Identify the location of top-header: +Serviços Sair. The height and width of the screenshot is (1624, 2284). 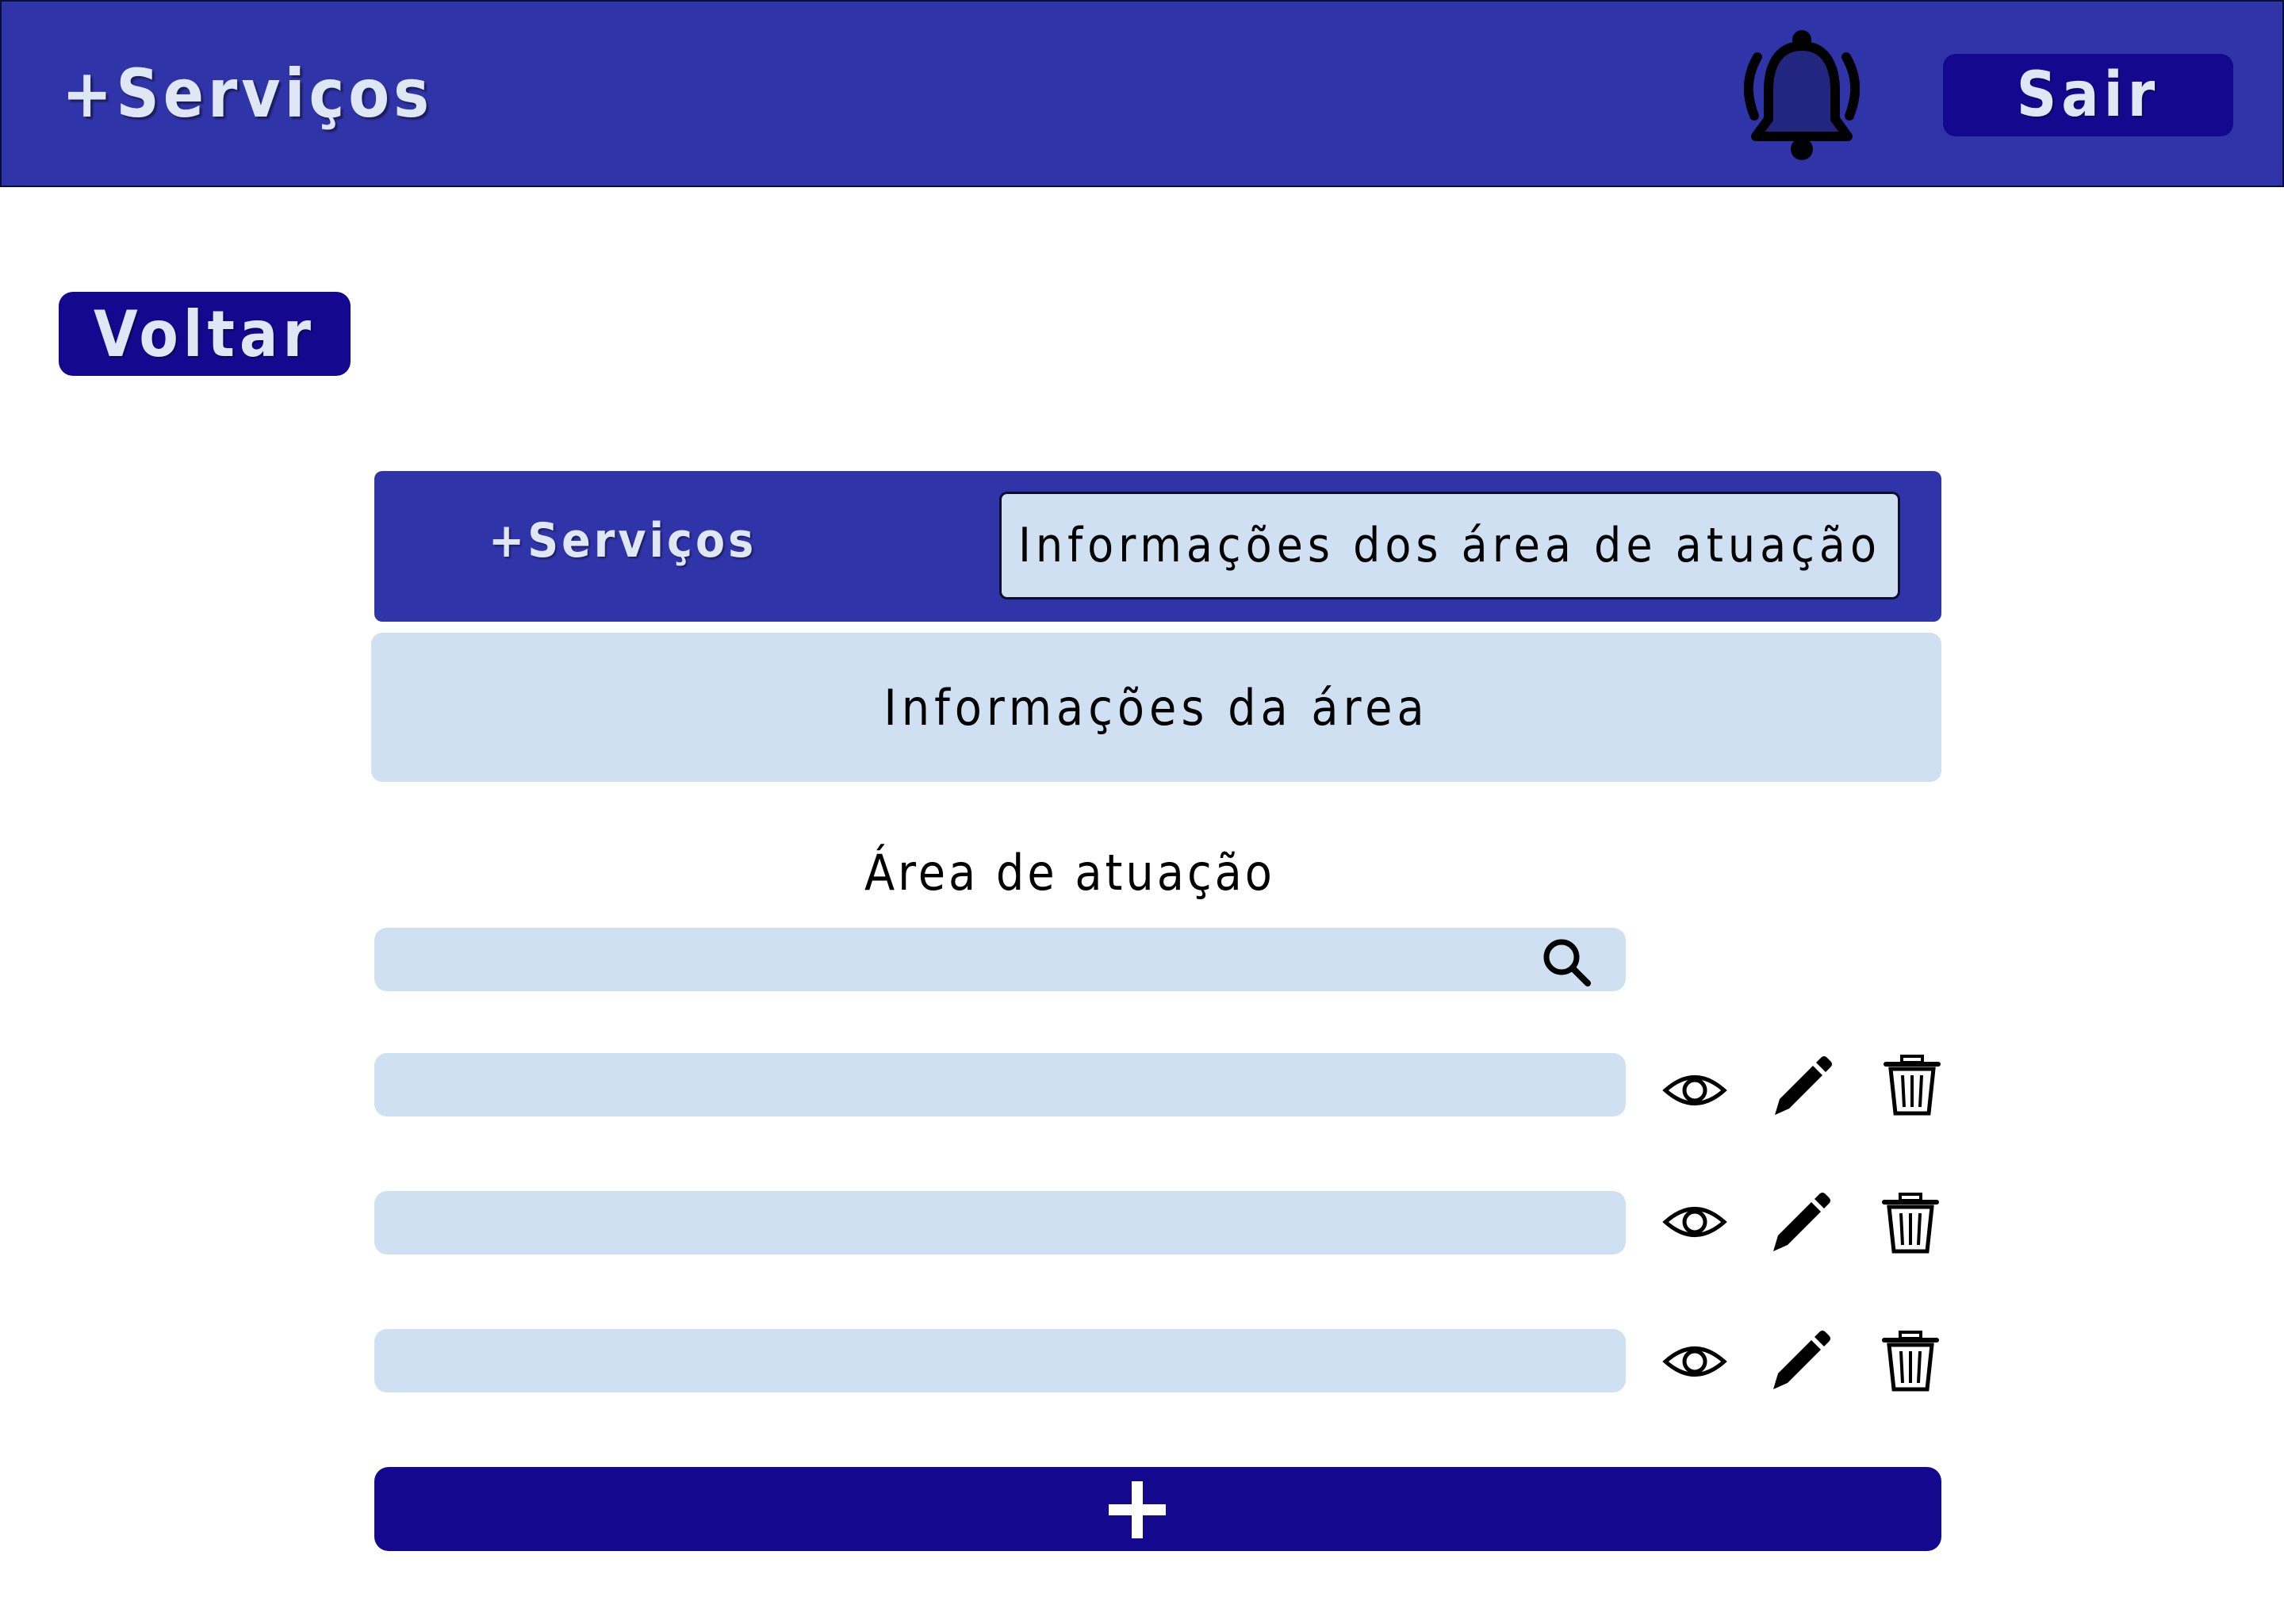
(1142, 93).